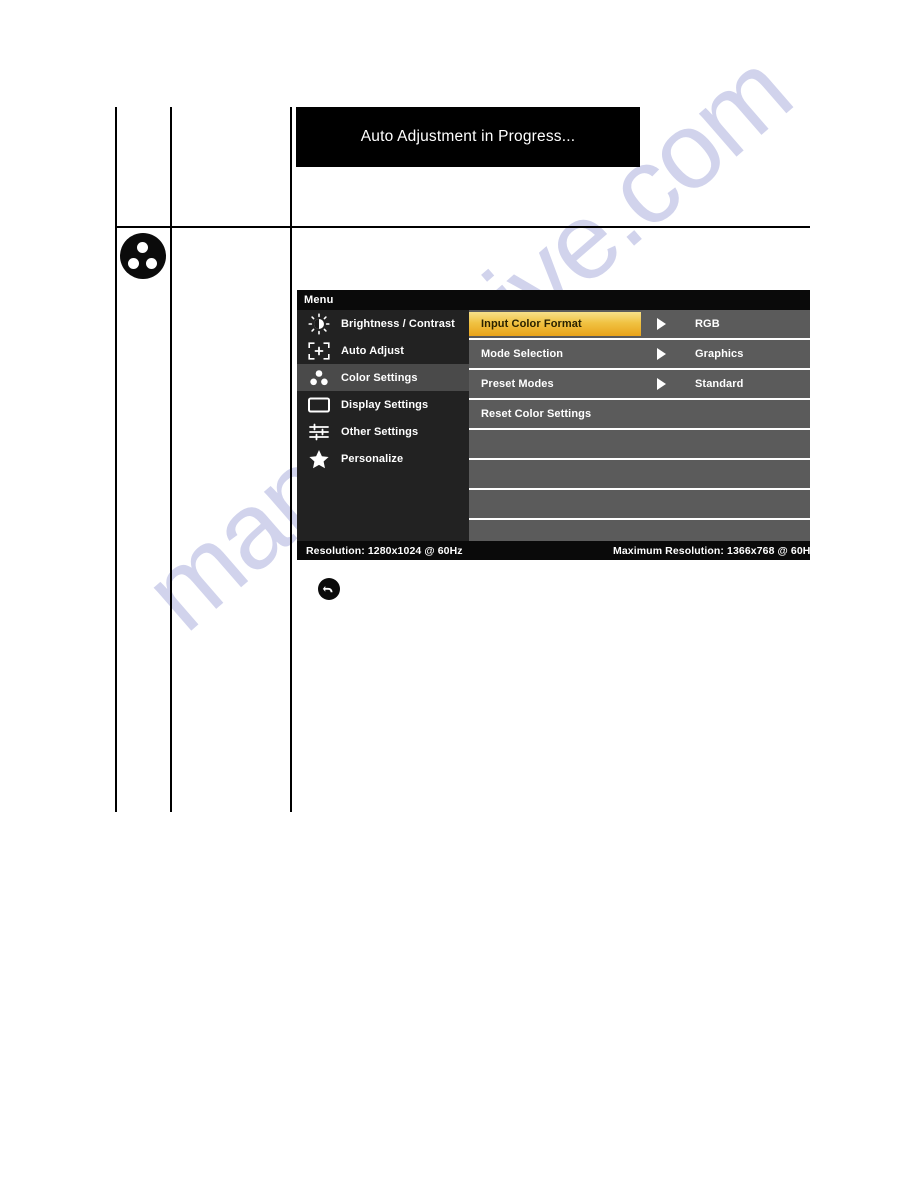 The image size is (918, 1188). I want to click on sidebar-label-brightness-contrast: Brightness / Contrast, so click(398, 323).